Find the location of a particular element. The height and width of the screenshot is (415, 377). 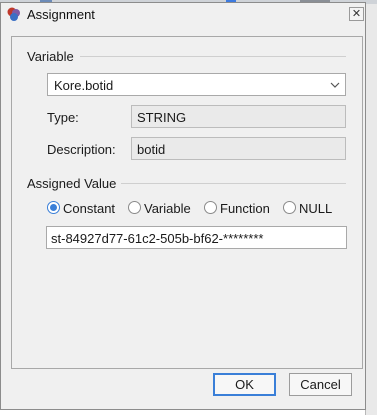

close-icon: ✕ is located at coordinates (356, 13).